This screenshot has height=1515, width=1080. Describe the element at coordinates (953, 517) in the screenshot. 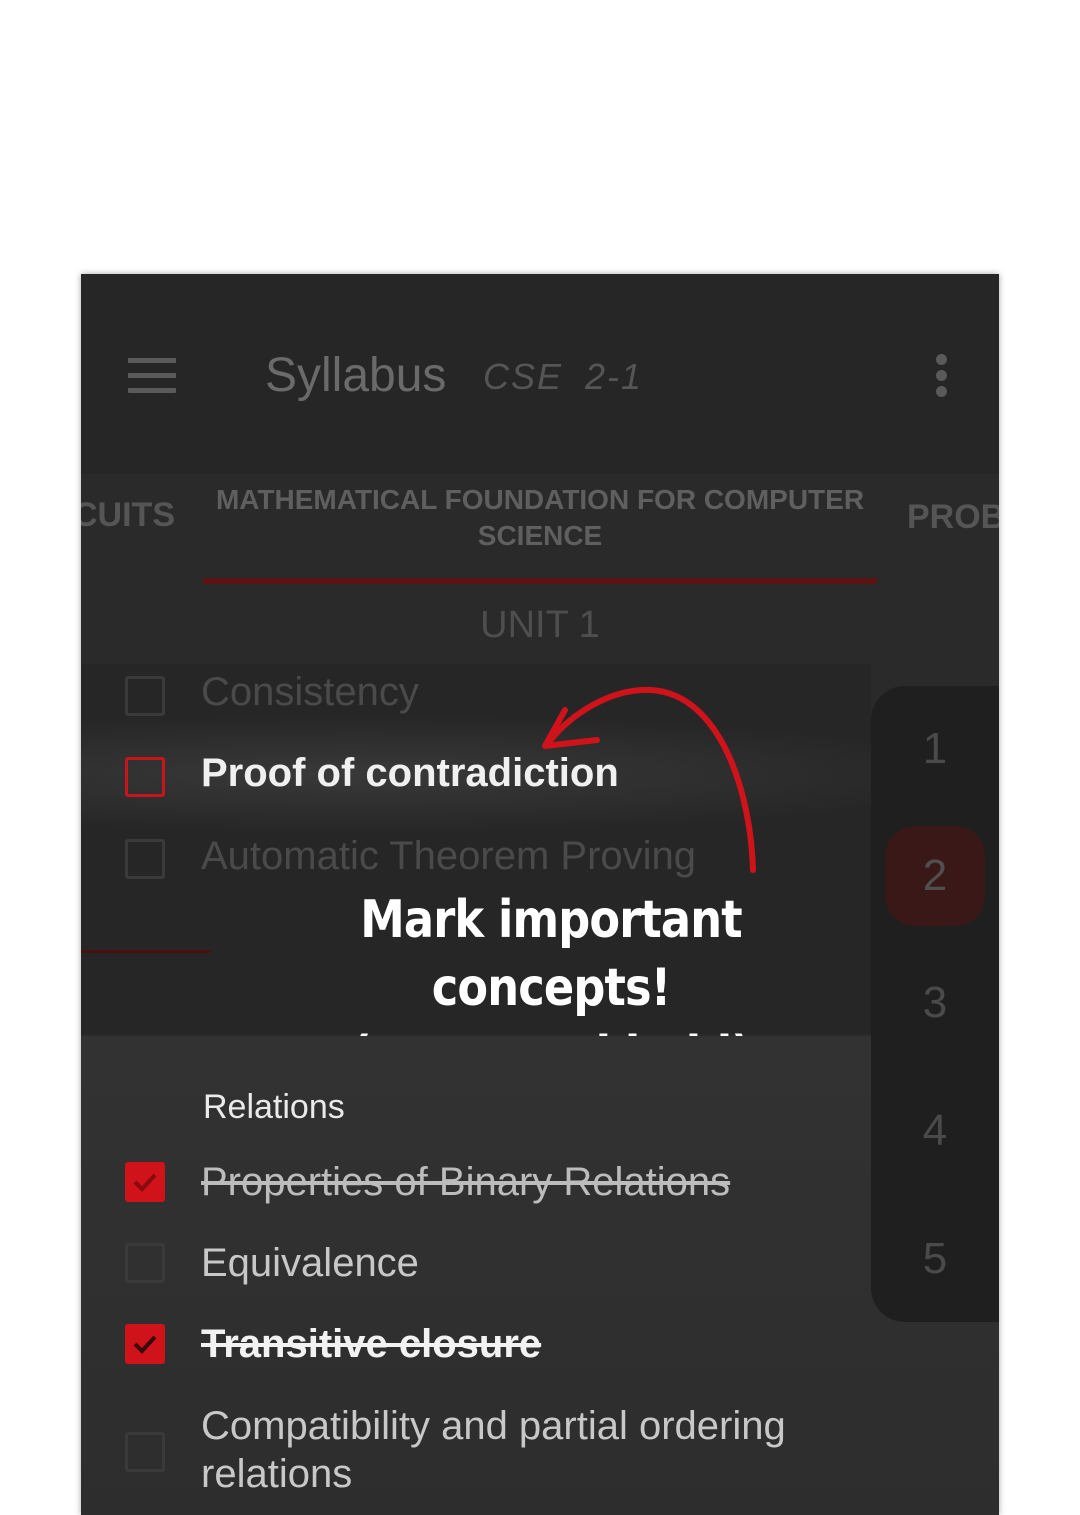

I see `tab-probability: PROB` at that location.